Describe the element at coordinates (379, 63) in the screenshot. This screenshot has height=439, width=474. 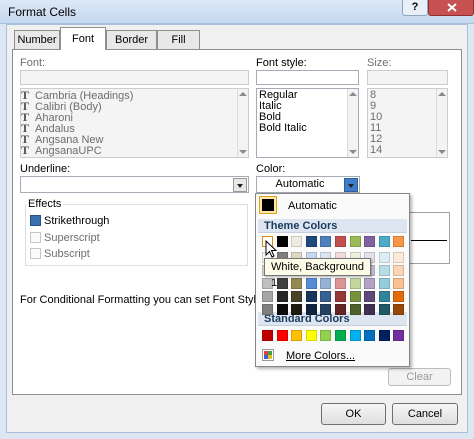
I see `size-label: Size:` at that location.